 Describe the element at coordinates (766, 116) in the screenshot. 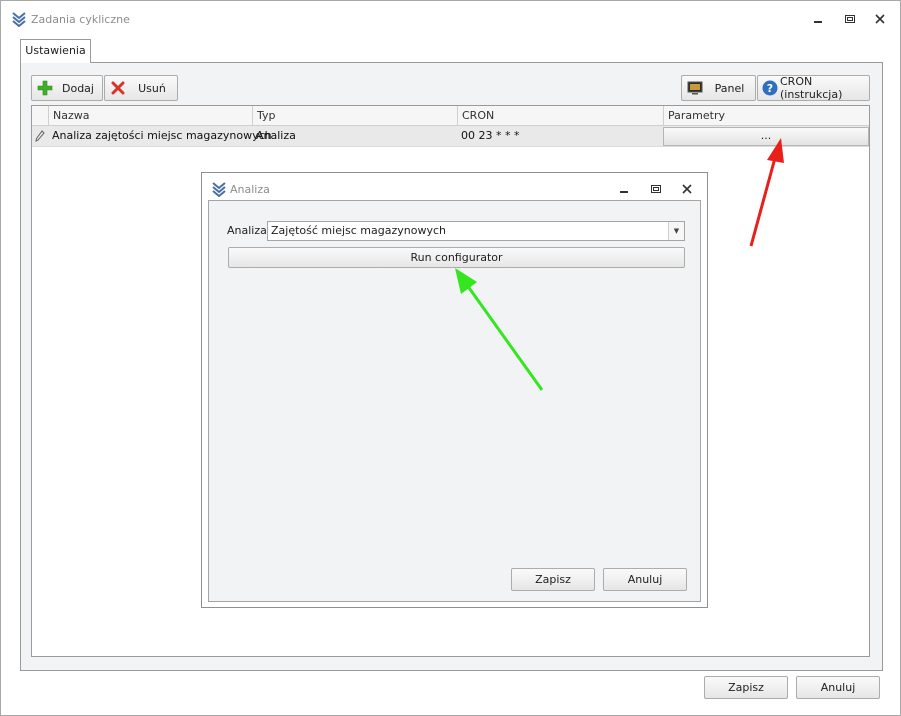

I see `column-header-parametry: Parametry` at that location.